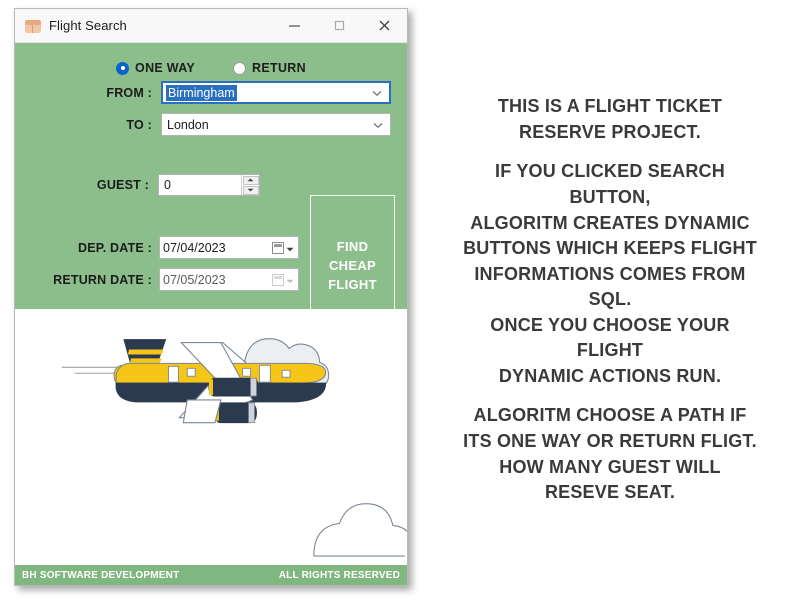  What do you see at coordinates (610, 197) in the screenshot?
I see `description-line: BUTTON,` at bounding box center [610, 197].